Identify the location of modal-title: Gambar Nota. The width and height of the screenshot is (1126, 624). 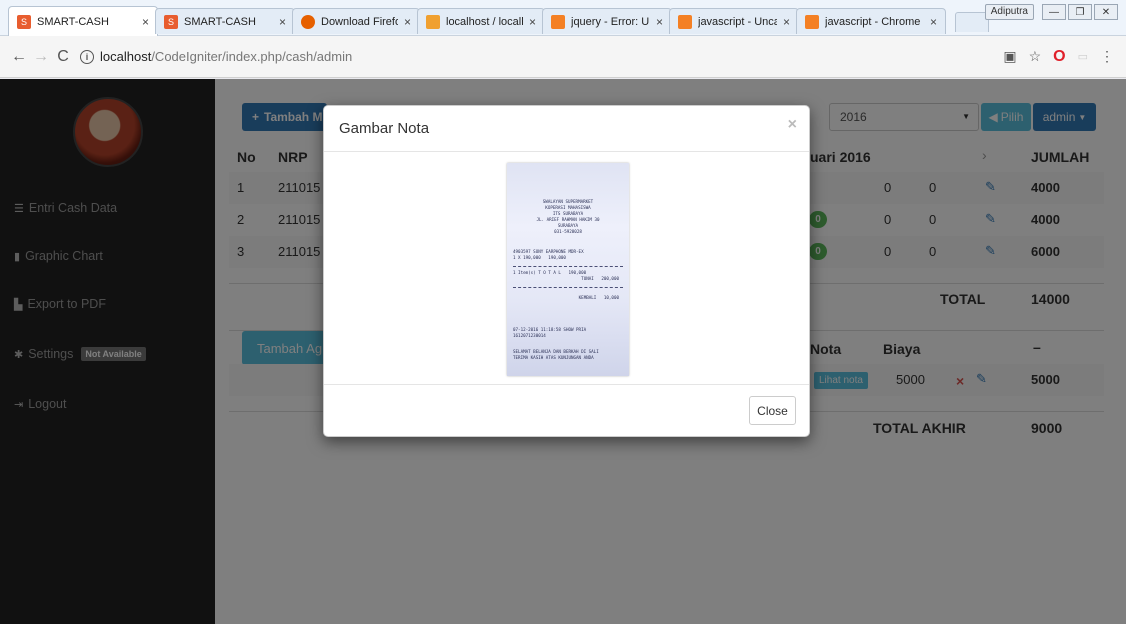
(384, 128).